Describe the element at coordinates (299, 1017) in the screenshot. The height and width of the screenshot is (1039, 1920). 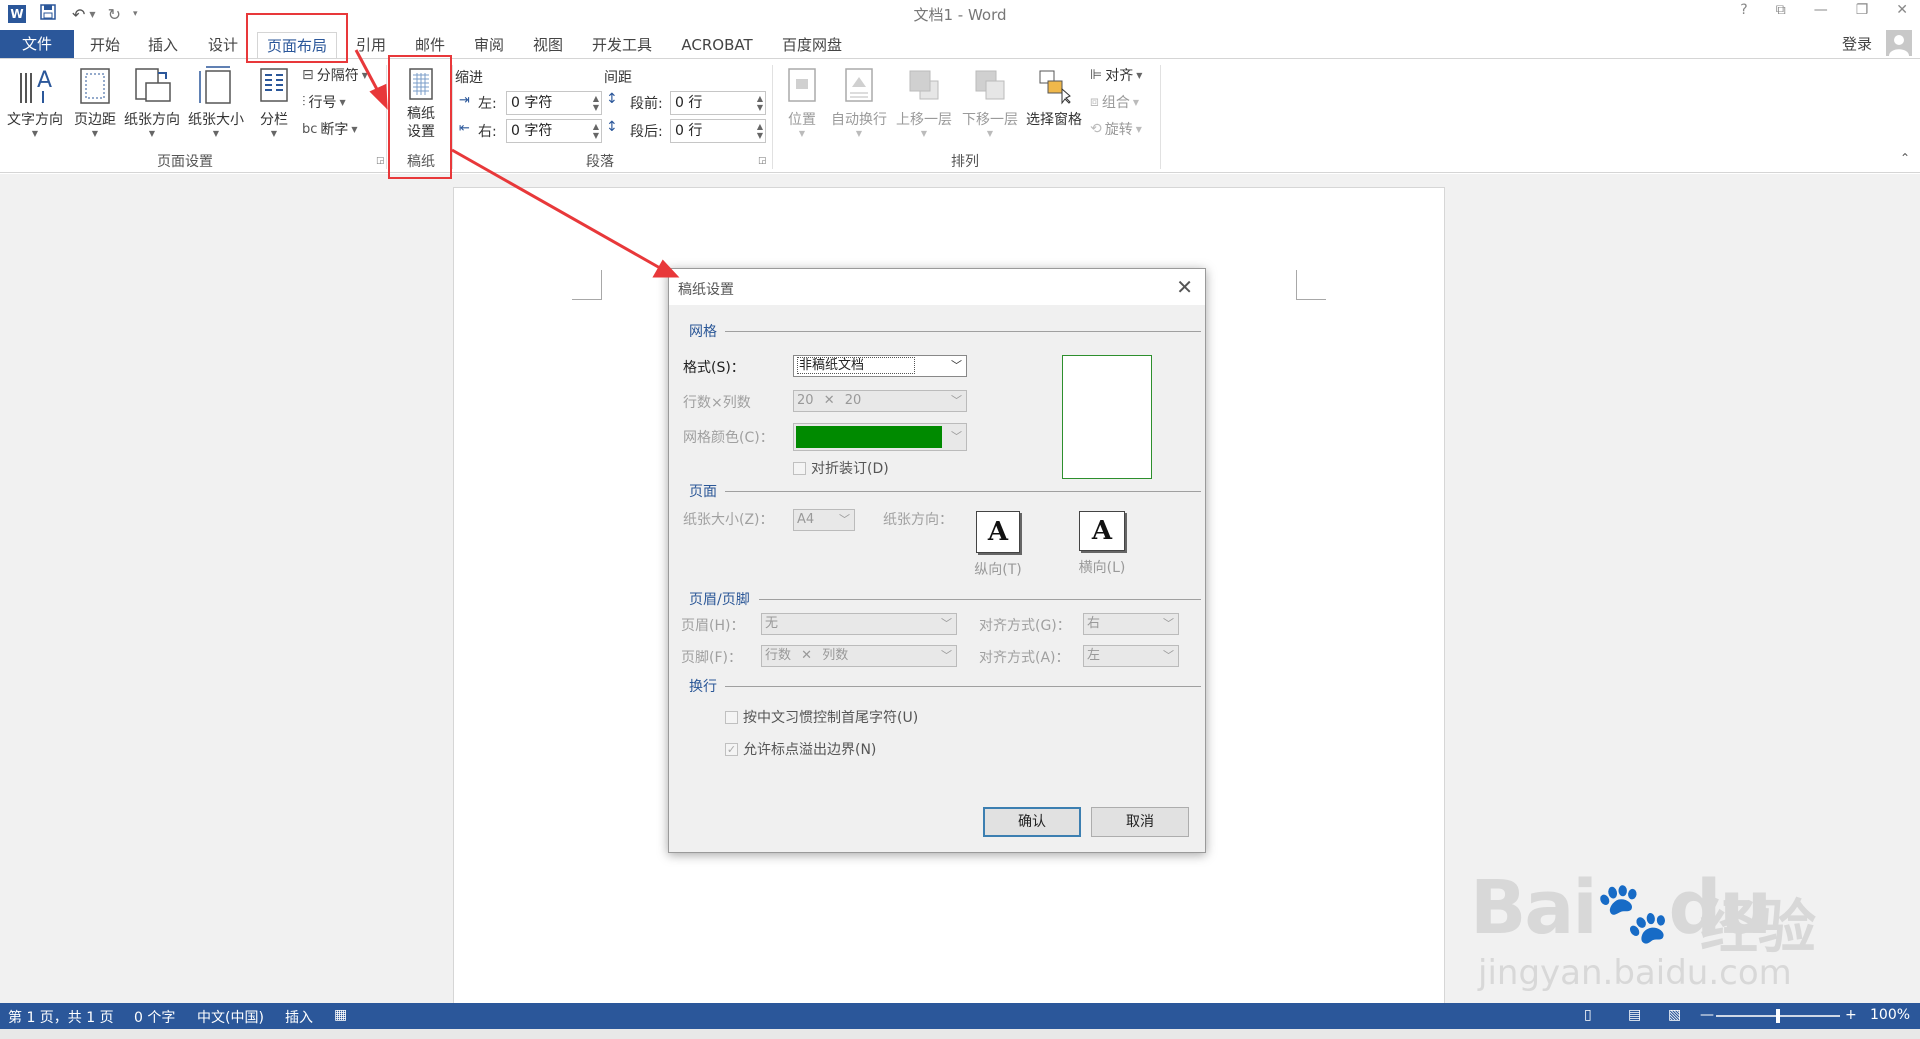
I see `insert-mode: 插入` at that location.